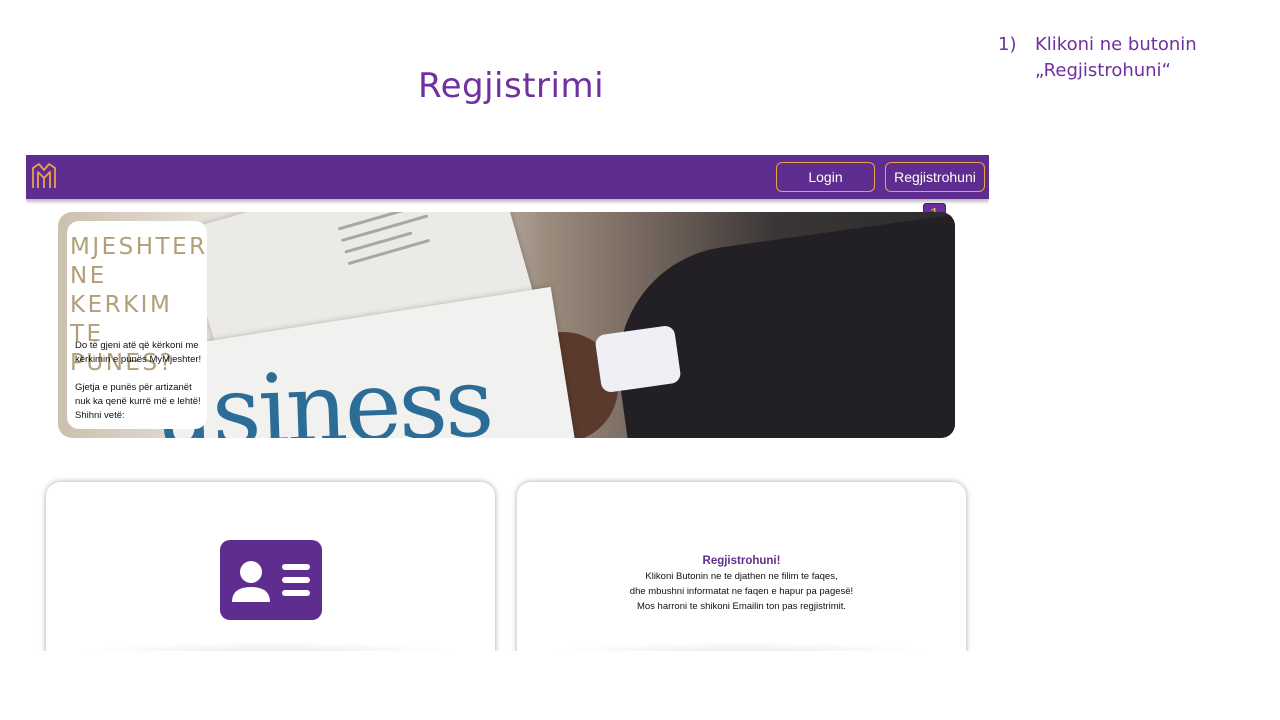 The width and height of the screenshot is (1280, 720). What do you see at coordinates (935, 177) in the screenshot?
I see `register-button: Regjistrohuni` at bounding box center [935, 177].